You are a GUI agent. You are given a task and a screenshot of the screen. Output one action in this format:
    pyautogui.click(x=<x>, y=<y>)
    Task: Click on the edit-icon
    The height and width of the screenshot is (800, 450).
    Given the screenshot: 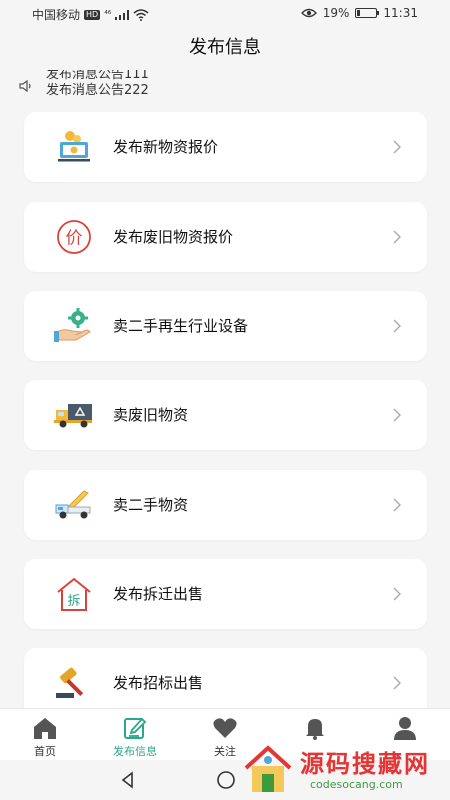 What is the action you would take?
    pyautogui.click(x=135, y=728)
    